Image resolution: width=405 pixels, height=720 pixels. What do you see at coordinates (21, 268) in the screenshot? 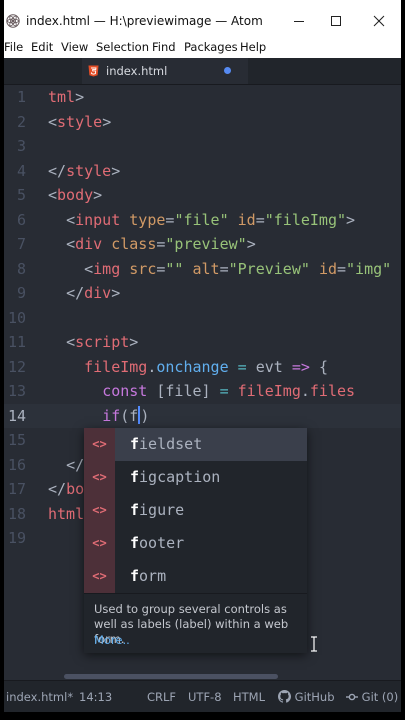
I see `line-number: 8` at bounding box center [21, 268].